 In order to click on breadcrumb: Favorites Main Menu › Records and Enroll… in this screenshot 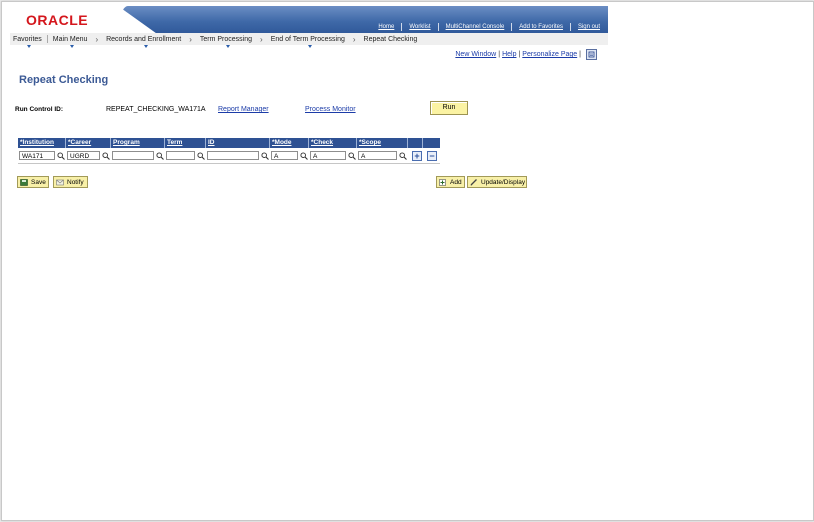, I will do `click(309, 40)`.